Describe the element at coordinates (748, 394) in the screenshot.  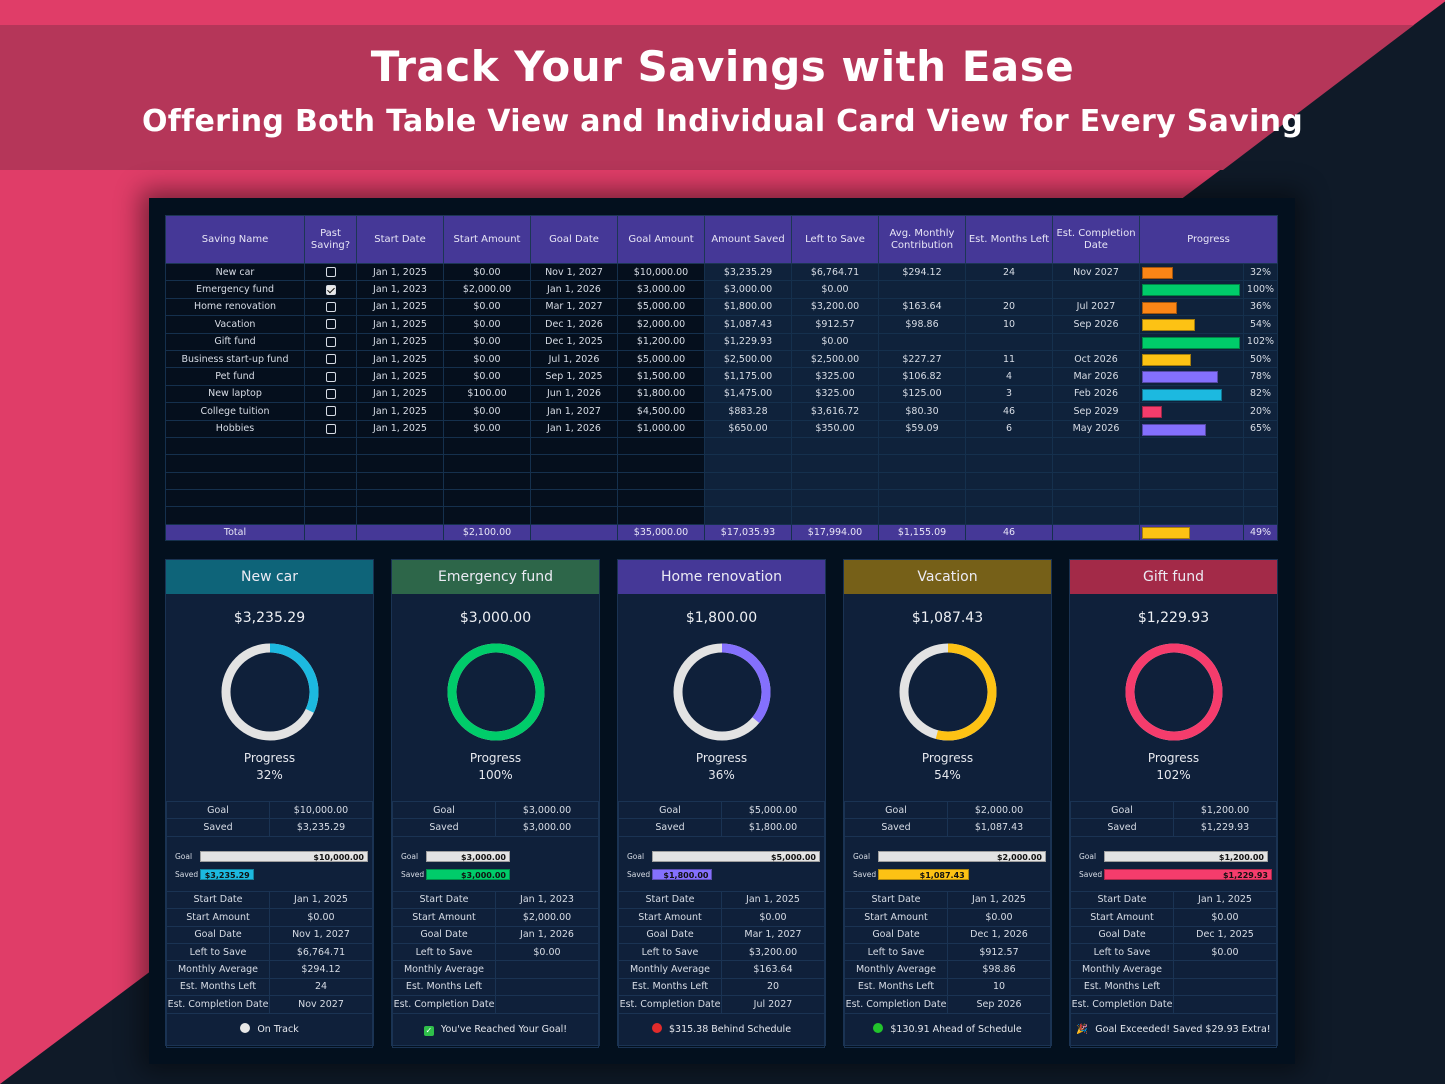
I see `cell-saved: $1,475.00` at that location.